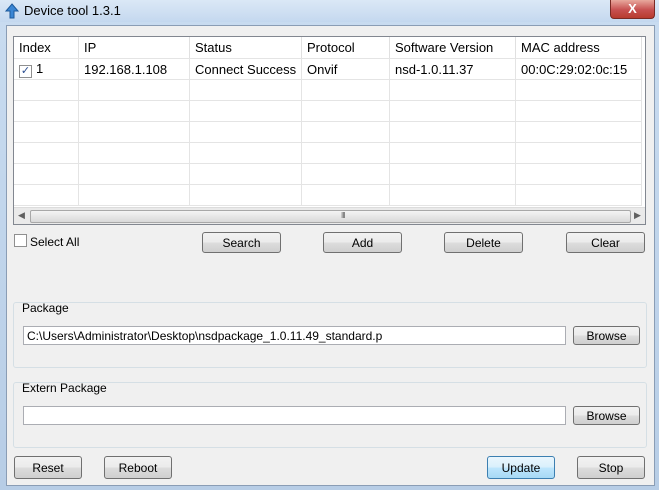 Image resolution: width=659 pixels, height=490 pixels. Describe the element at coordinates (12, 11) in the screenshot. I see `arrow-up-icon` at that location.